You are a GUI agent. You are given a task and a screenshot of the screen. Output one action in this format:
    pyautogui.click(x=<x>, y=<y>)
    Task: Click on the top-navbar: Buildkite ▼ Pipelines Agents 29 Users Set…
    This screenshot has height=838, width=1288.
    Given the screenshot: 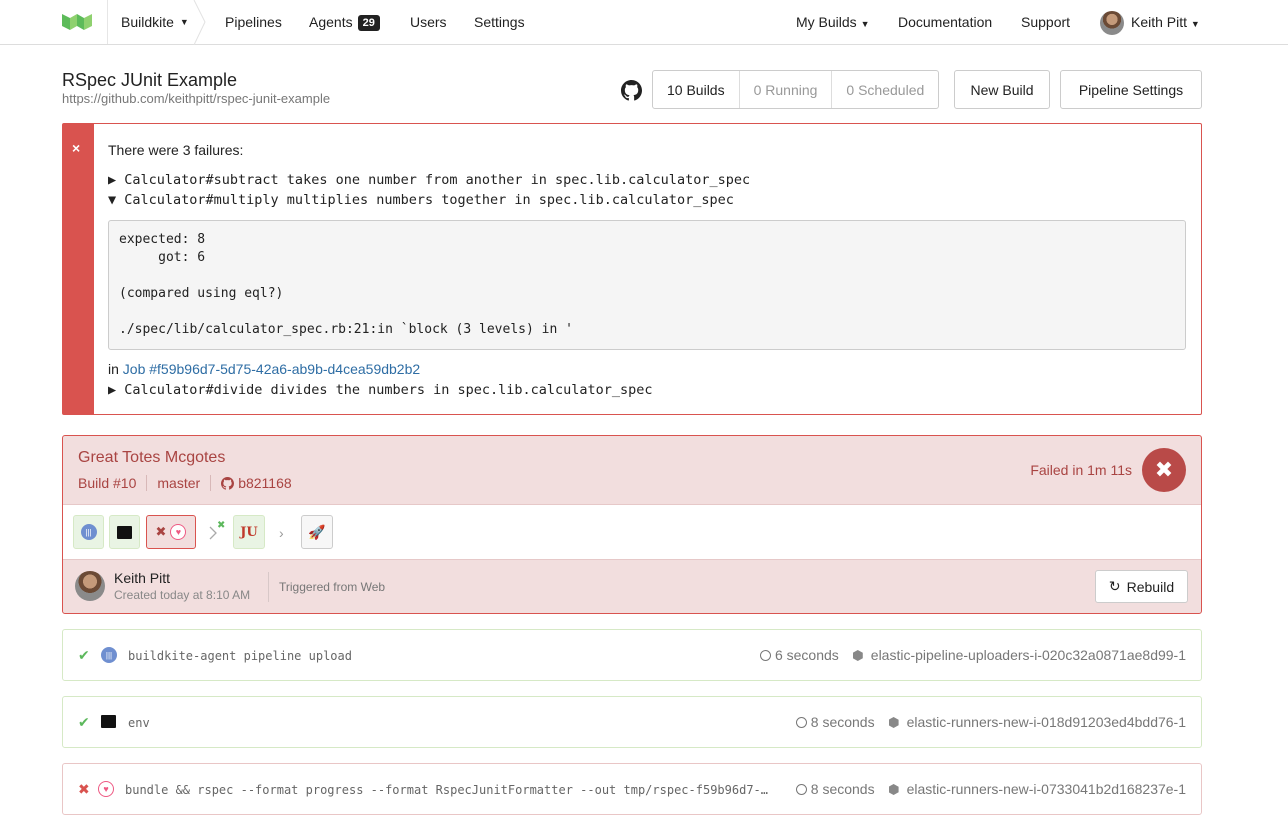 What is the action you would take?
    pyautogui.click(x=644, y=22)
    